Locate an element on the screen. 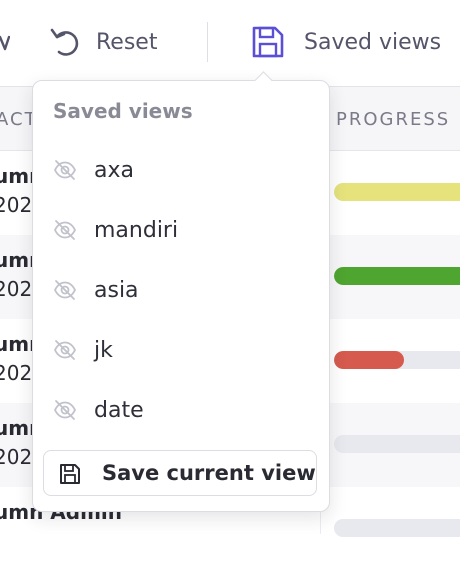 The height and width of the screenshot is (571, 460). chevron-icon is located at coordinates (5, 43).